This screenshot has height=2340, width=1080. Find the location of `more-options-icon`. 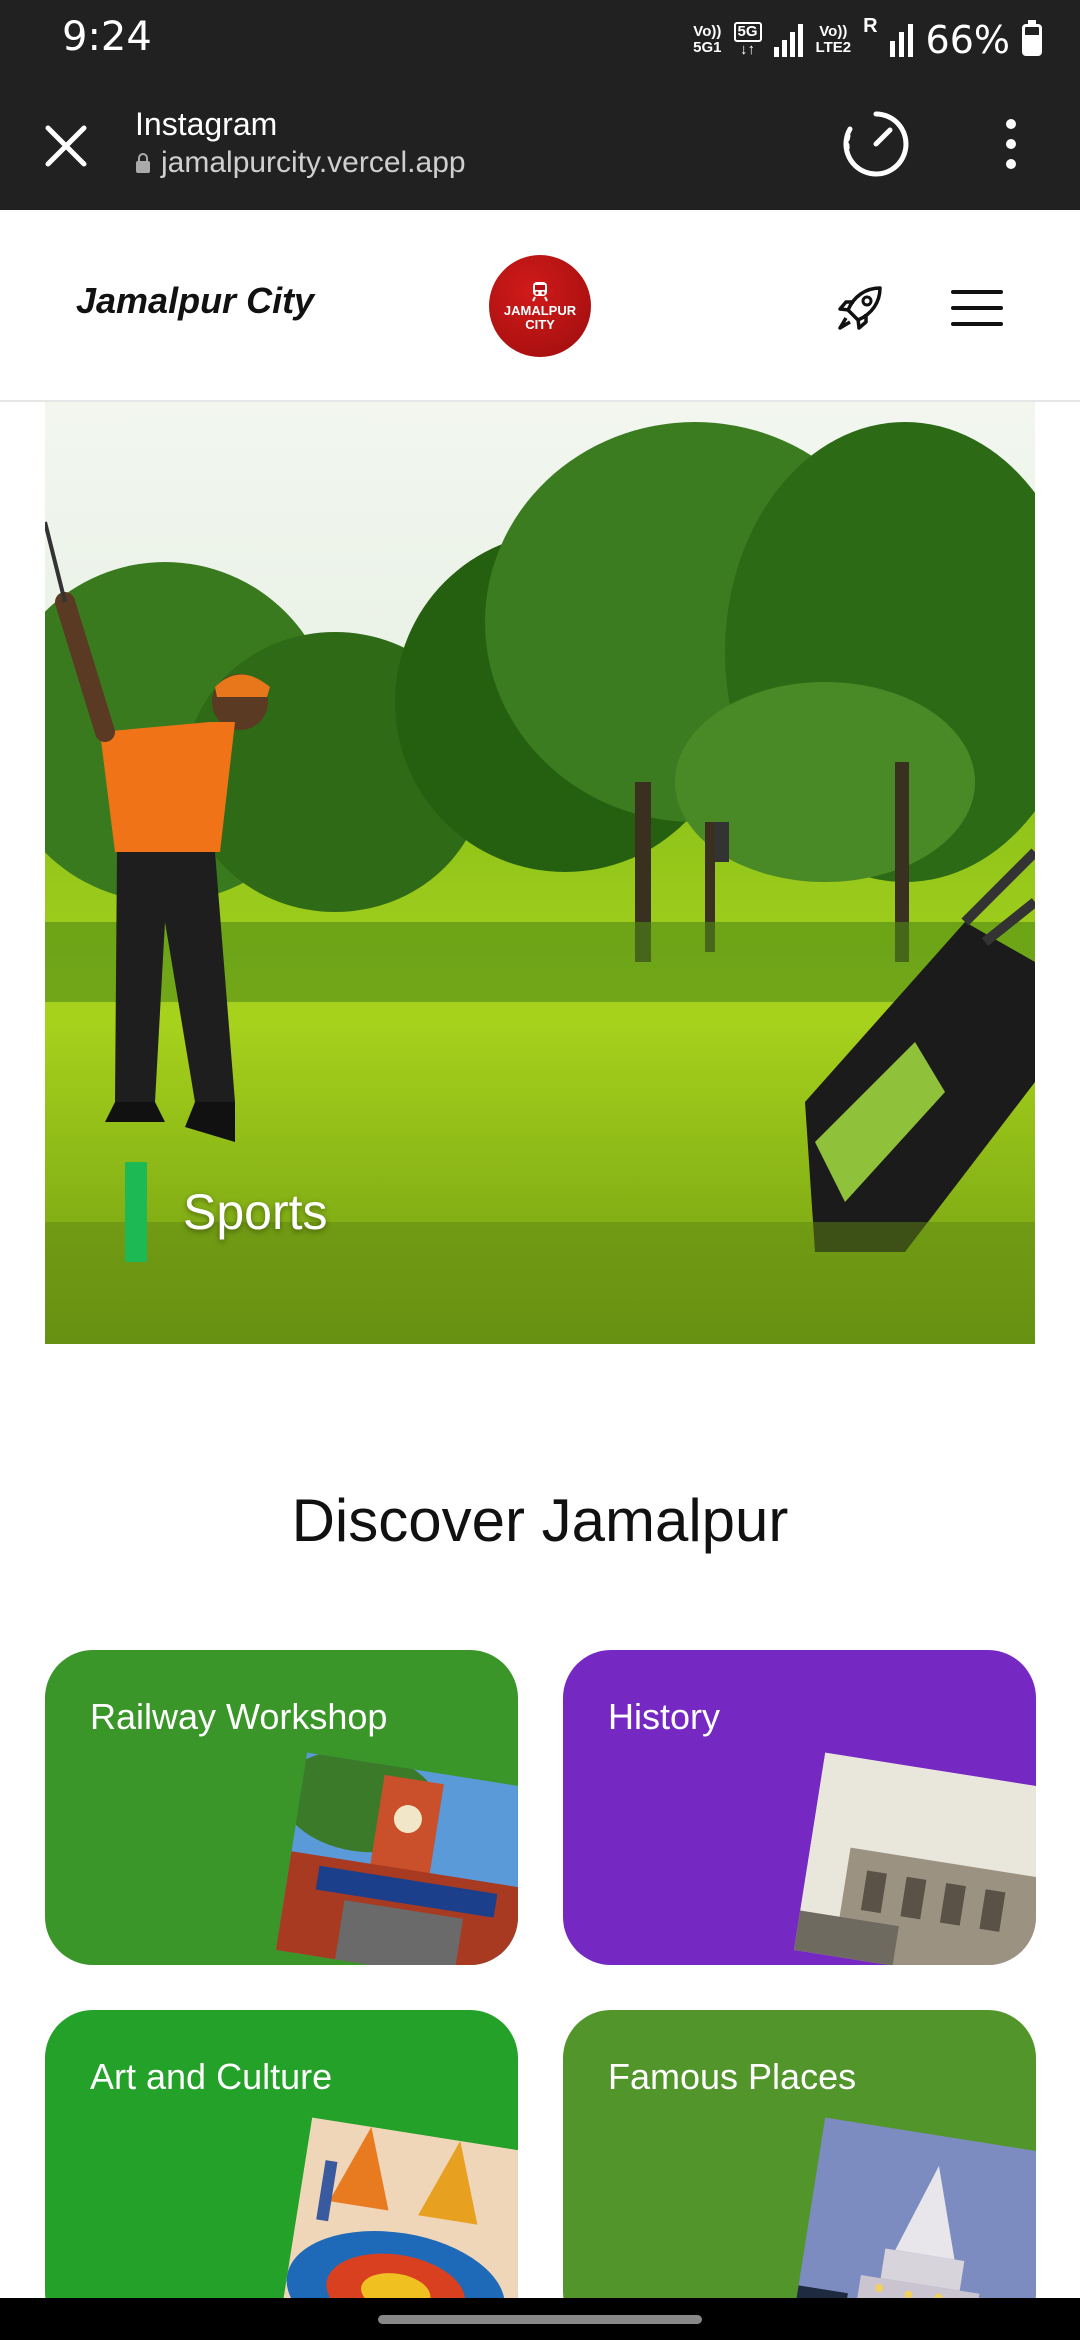

more-options-icon is located at coordinates (1011, 144).